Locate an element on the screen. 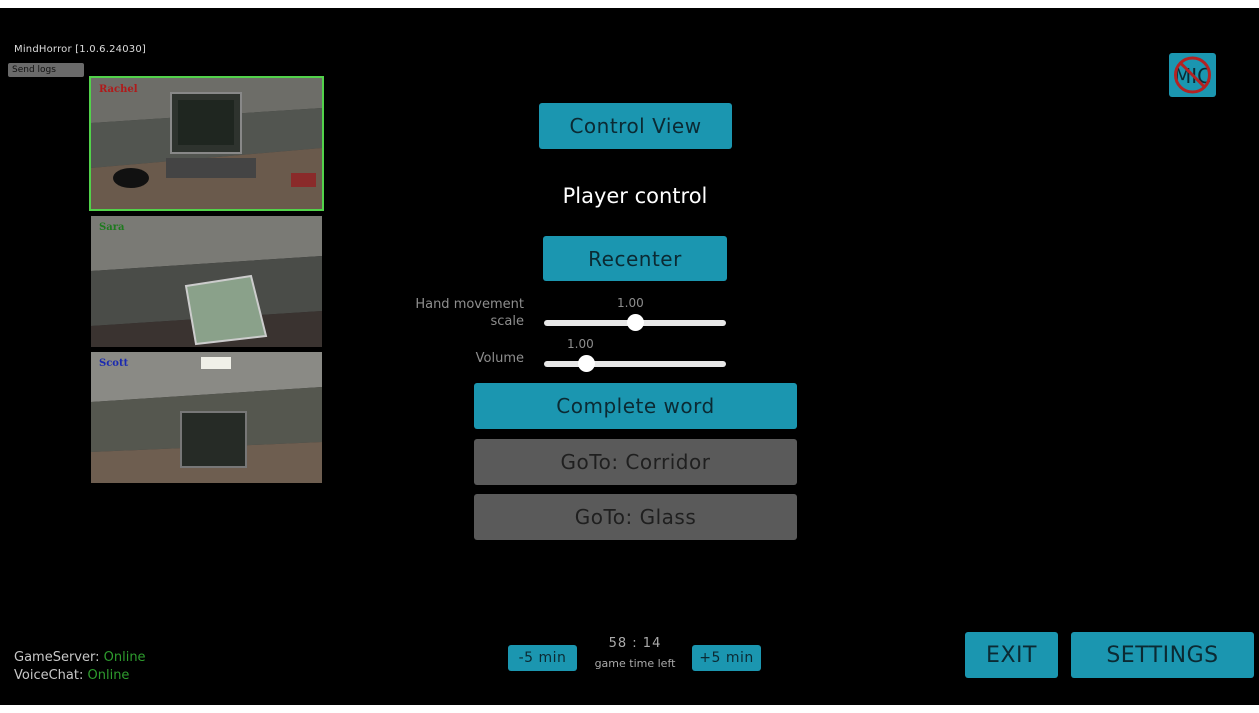 The height and width of the screenshot is (713, 1259). version-label: MindHorror [1.0.6.24030] is located at coordinates (80, 49).